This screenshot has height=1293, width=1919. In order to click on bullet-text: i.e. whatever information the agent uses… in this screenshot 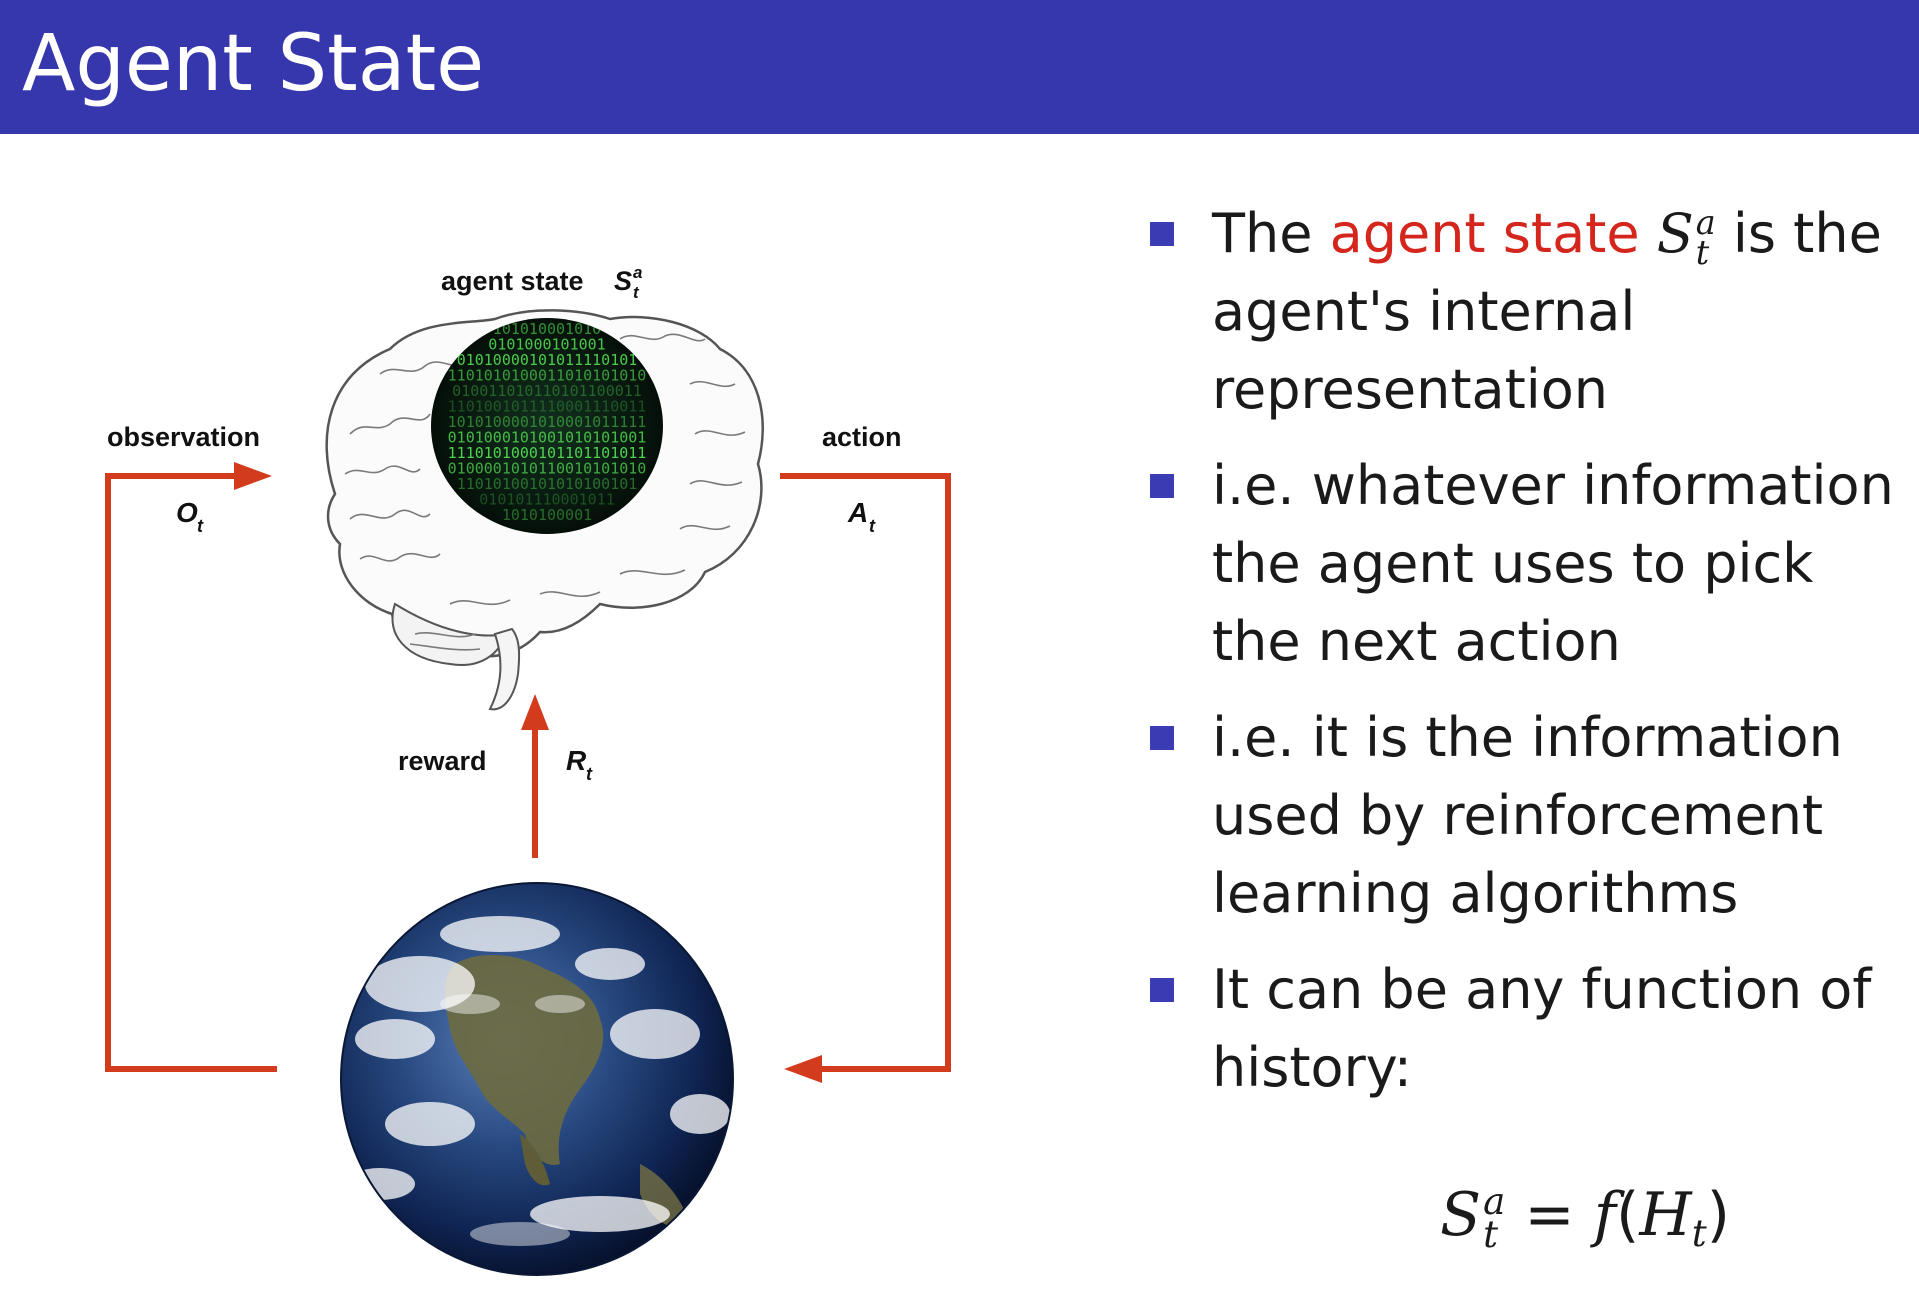, I will do `click(1553, 563)`.